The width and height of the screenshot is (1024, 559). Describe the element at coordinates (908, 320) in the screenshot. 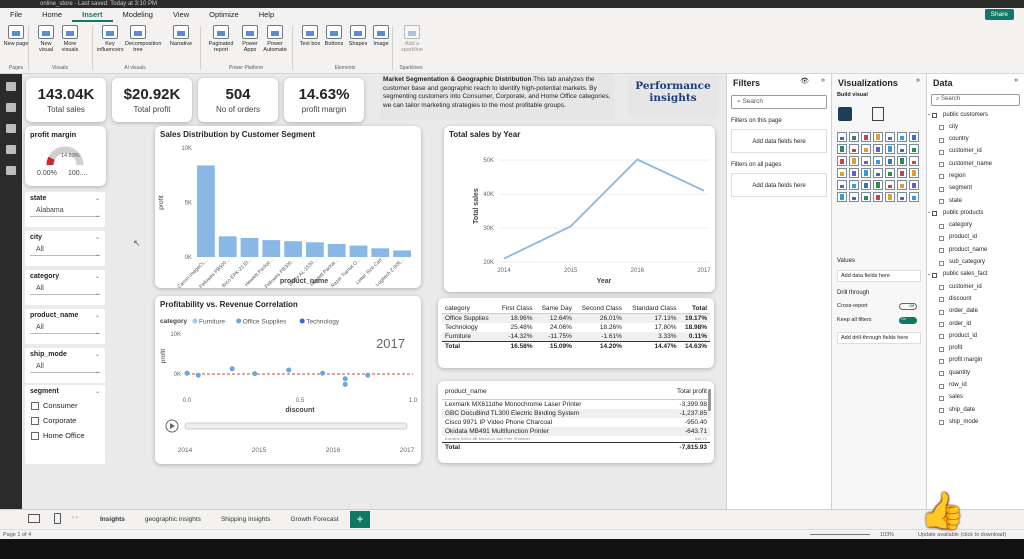

I see `keep-filters-toggle: On` at that location.